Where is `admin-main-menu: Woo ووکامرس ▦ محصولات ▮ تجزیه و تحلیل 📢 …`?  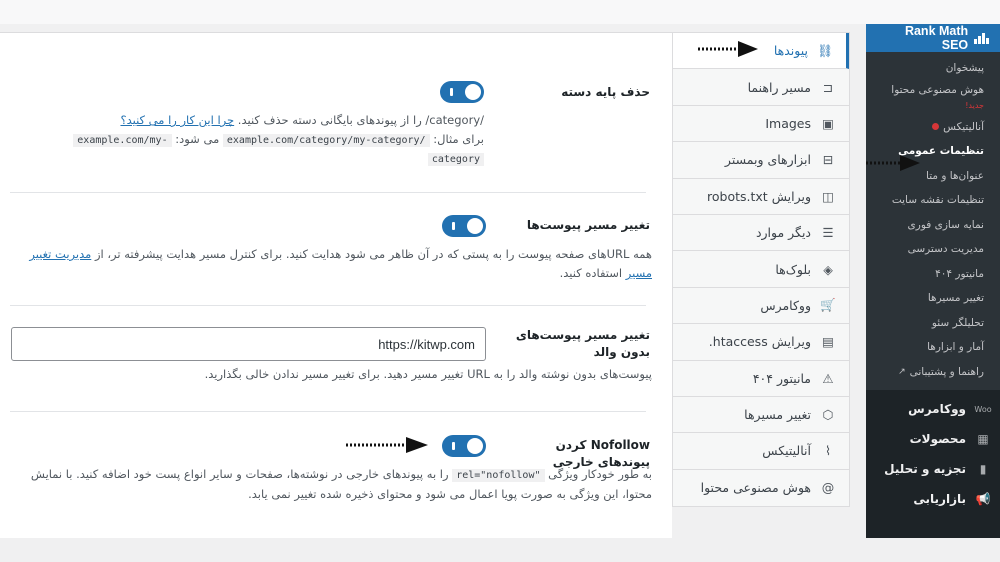
admin-main-menu: Woo ووکامرس ▦ محصولات ▮ تجزیه و تحلیل 📢 … is located at coordinates (933, 452).